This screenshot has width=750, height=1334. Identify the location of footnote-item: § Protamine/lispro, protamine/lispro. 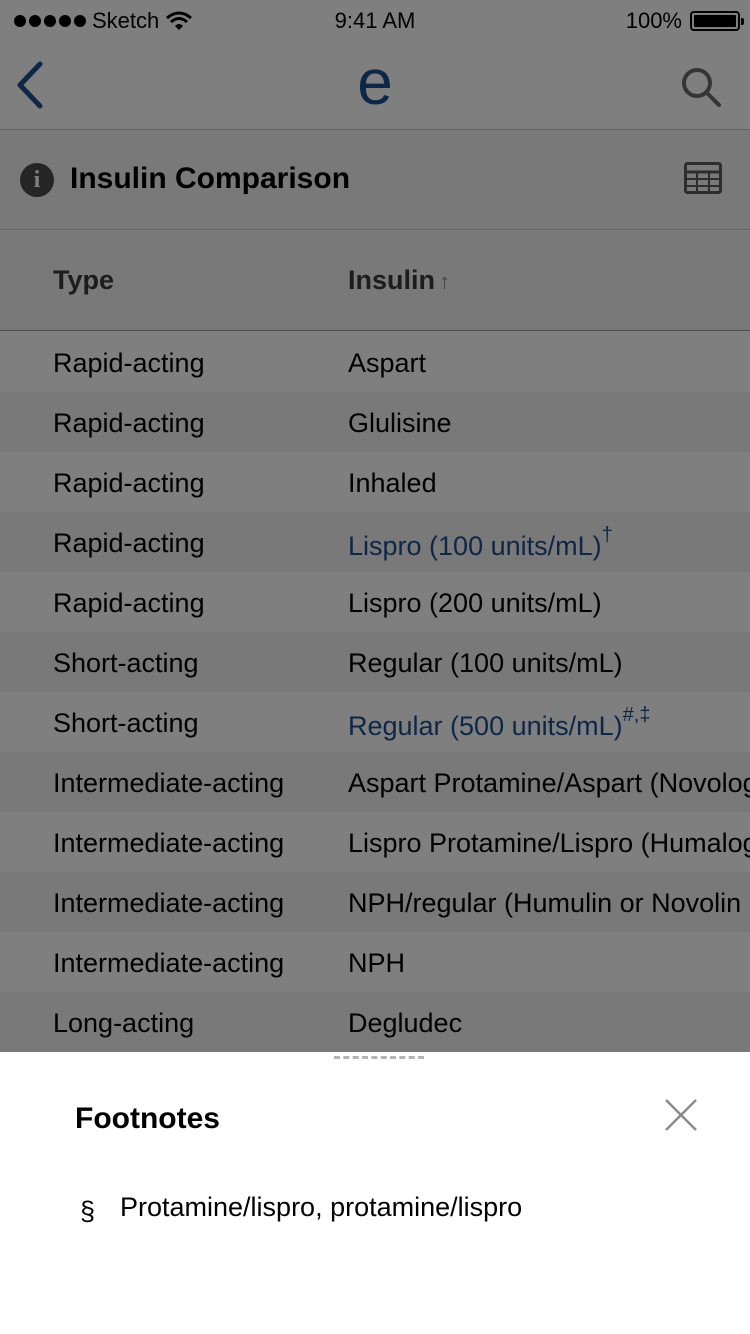
(301, 1209).